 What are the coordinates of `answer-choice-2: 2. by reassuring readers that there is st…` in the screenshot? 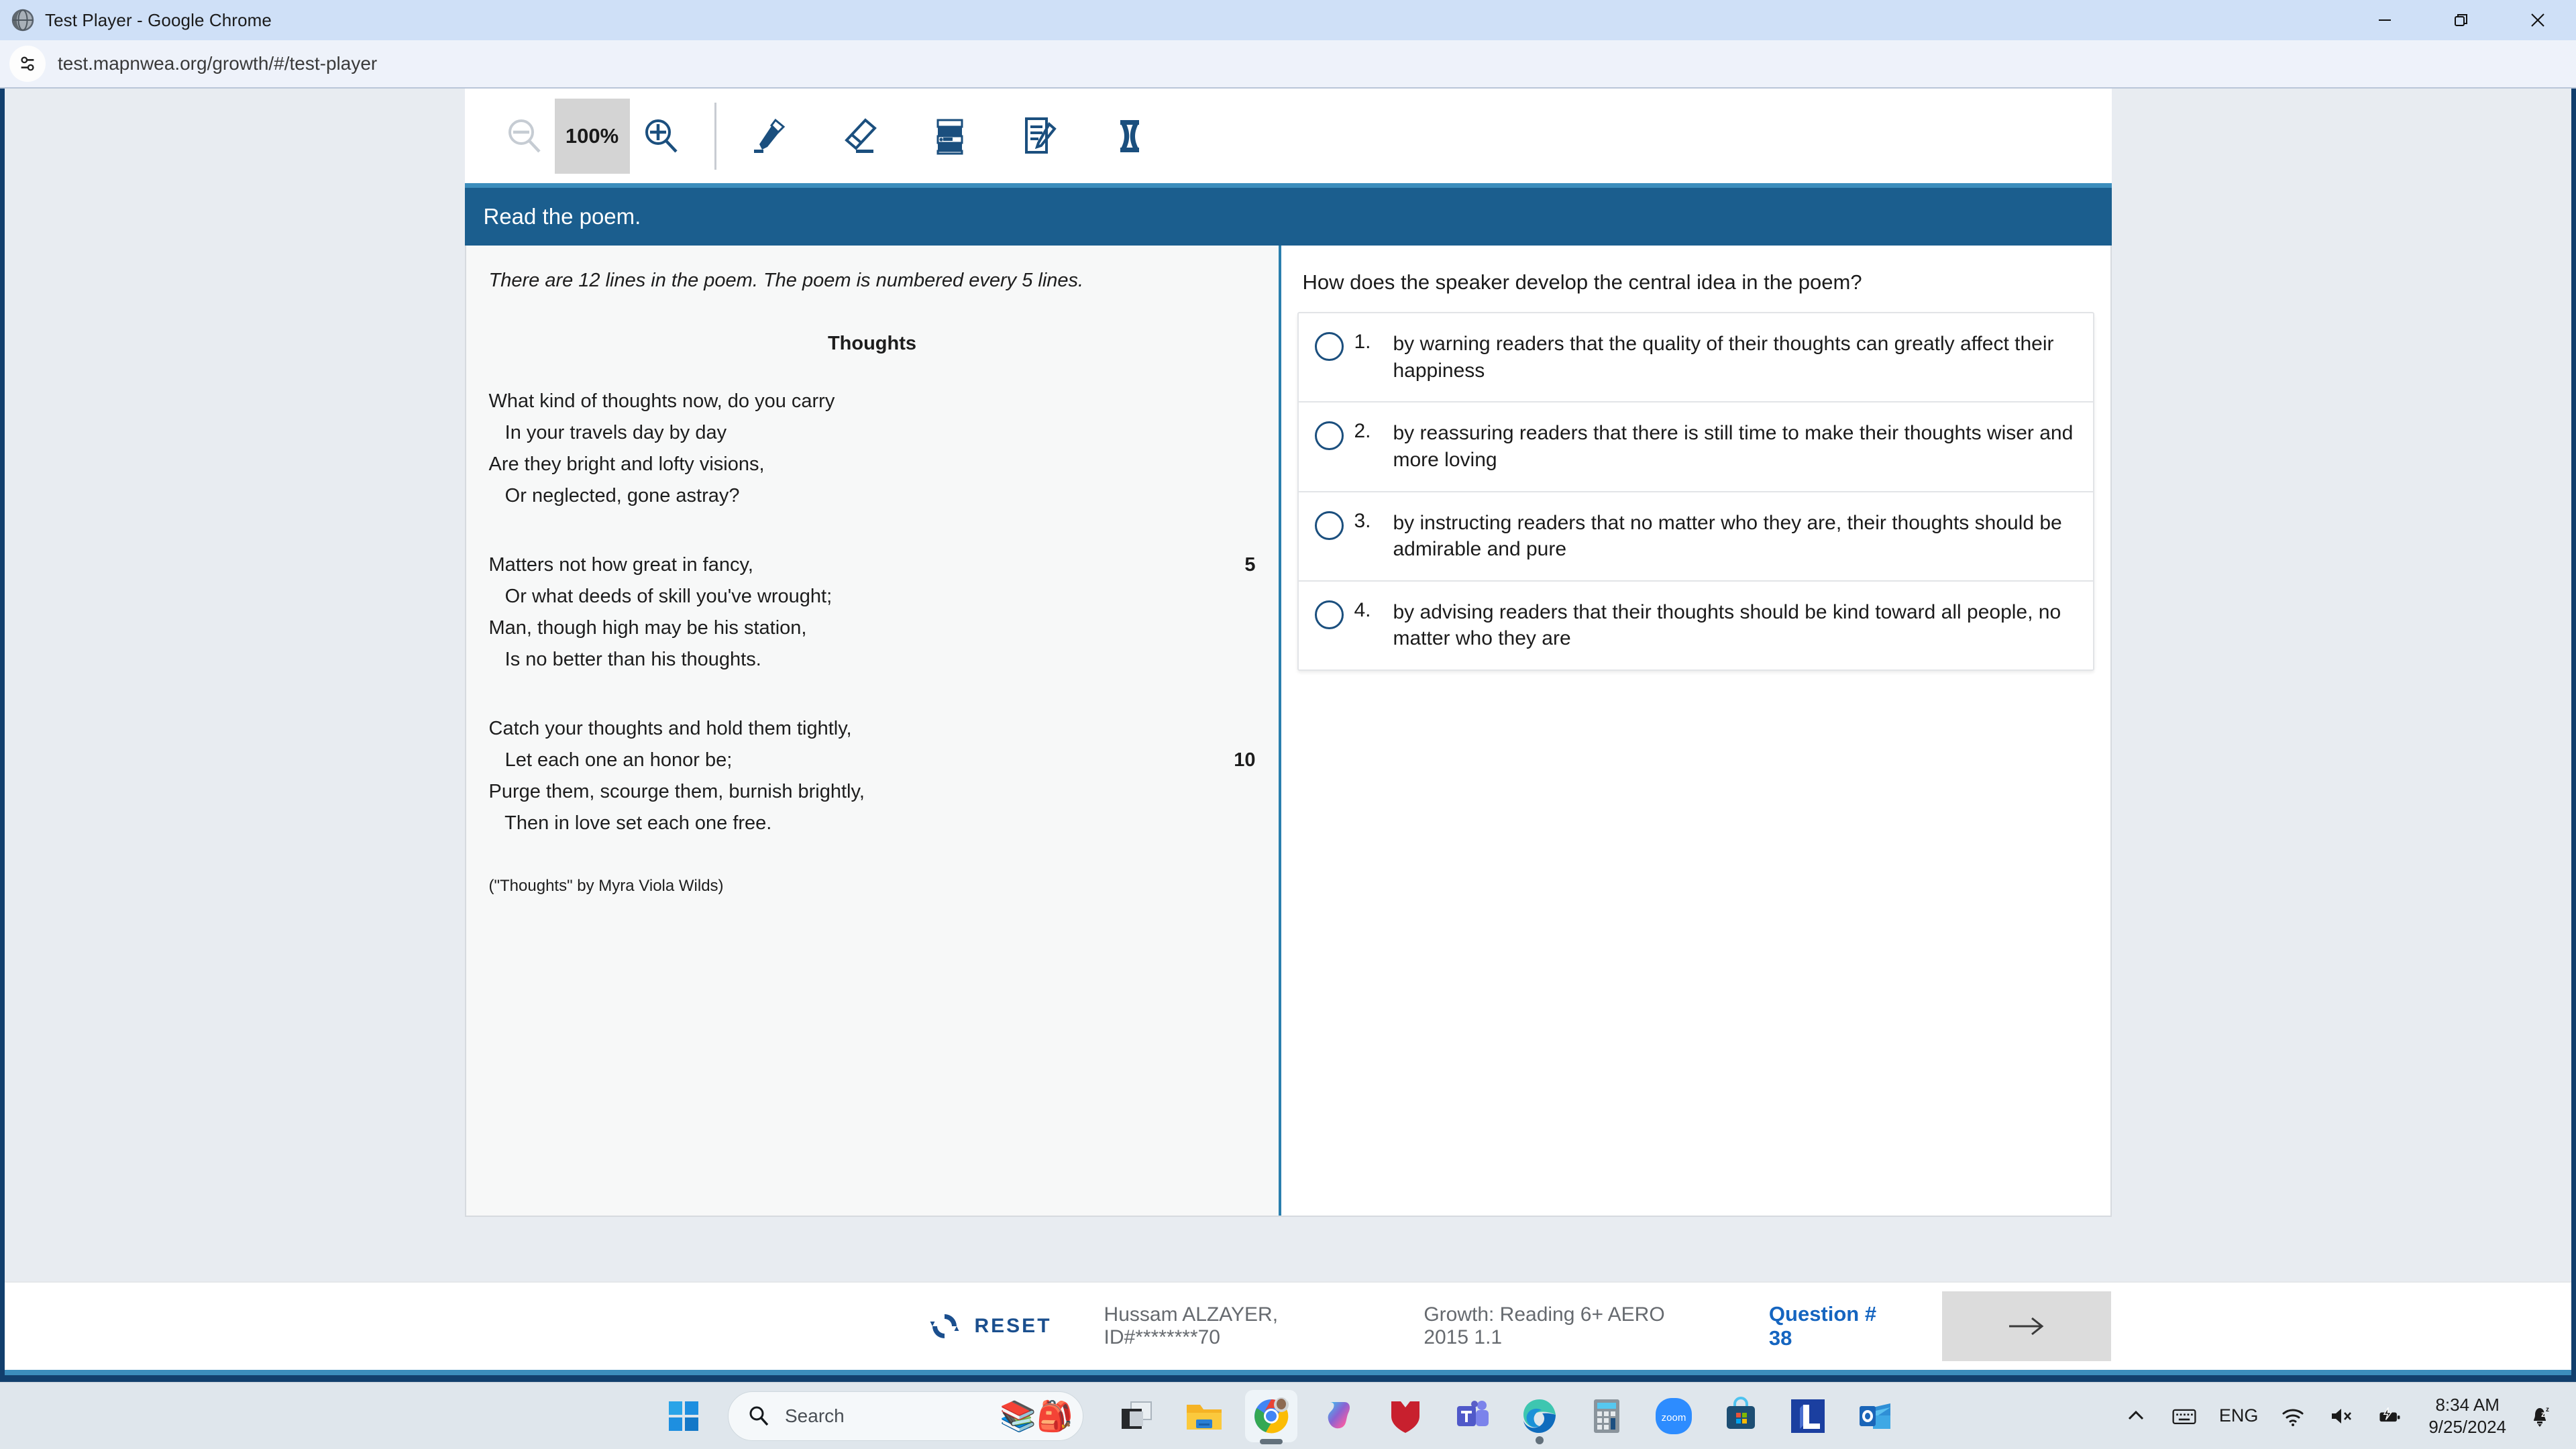 It's located at (1695, 447).